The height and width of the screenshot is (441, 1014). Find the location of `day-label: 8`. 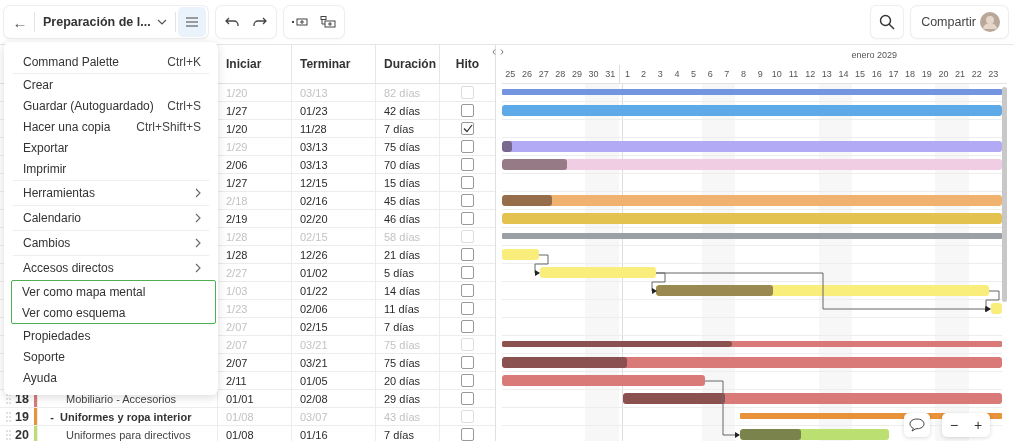

day-label: 8 is located at coordinates (743, 74).